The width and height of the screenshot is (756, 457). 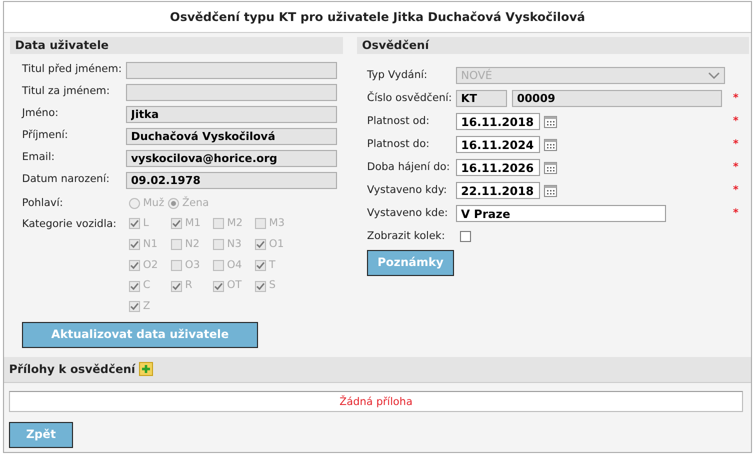 What do you see at coordinates (41, 435) in the screenshot?
I see `back-button: Zpět` at bounding box center [41, 435].